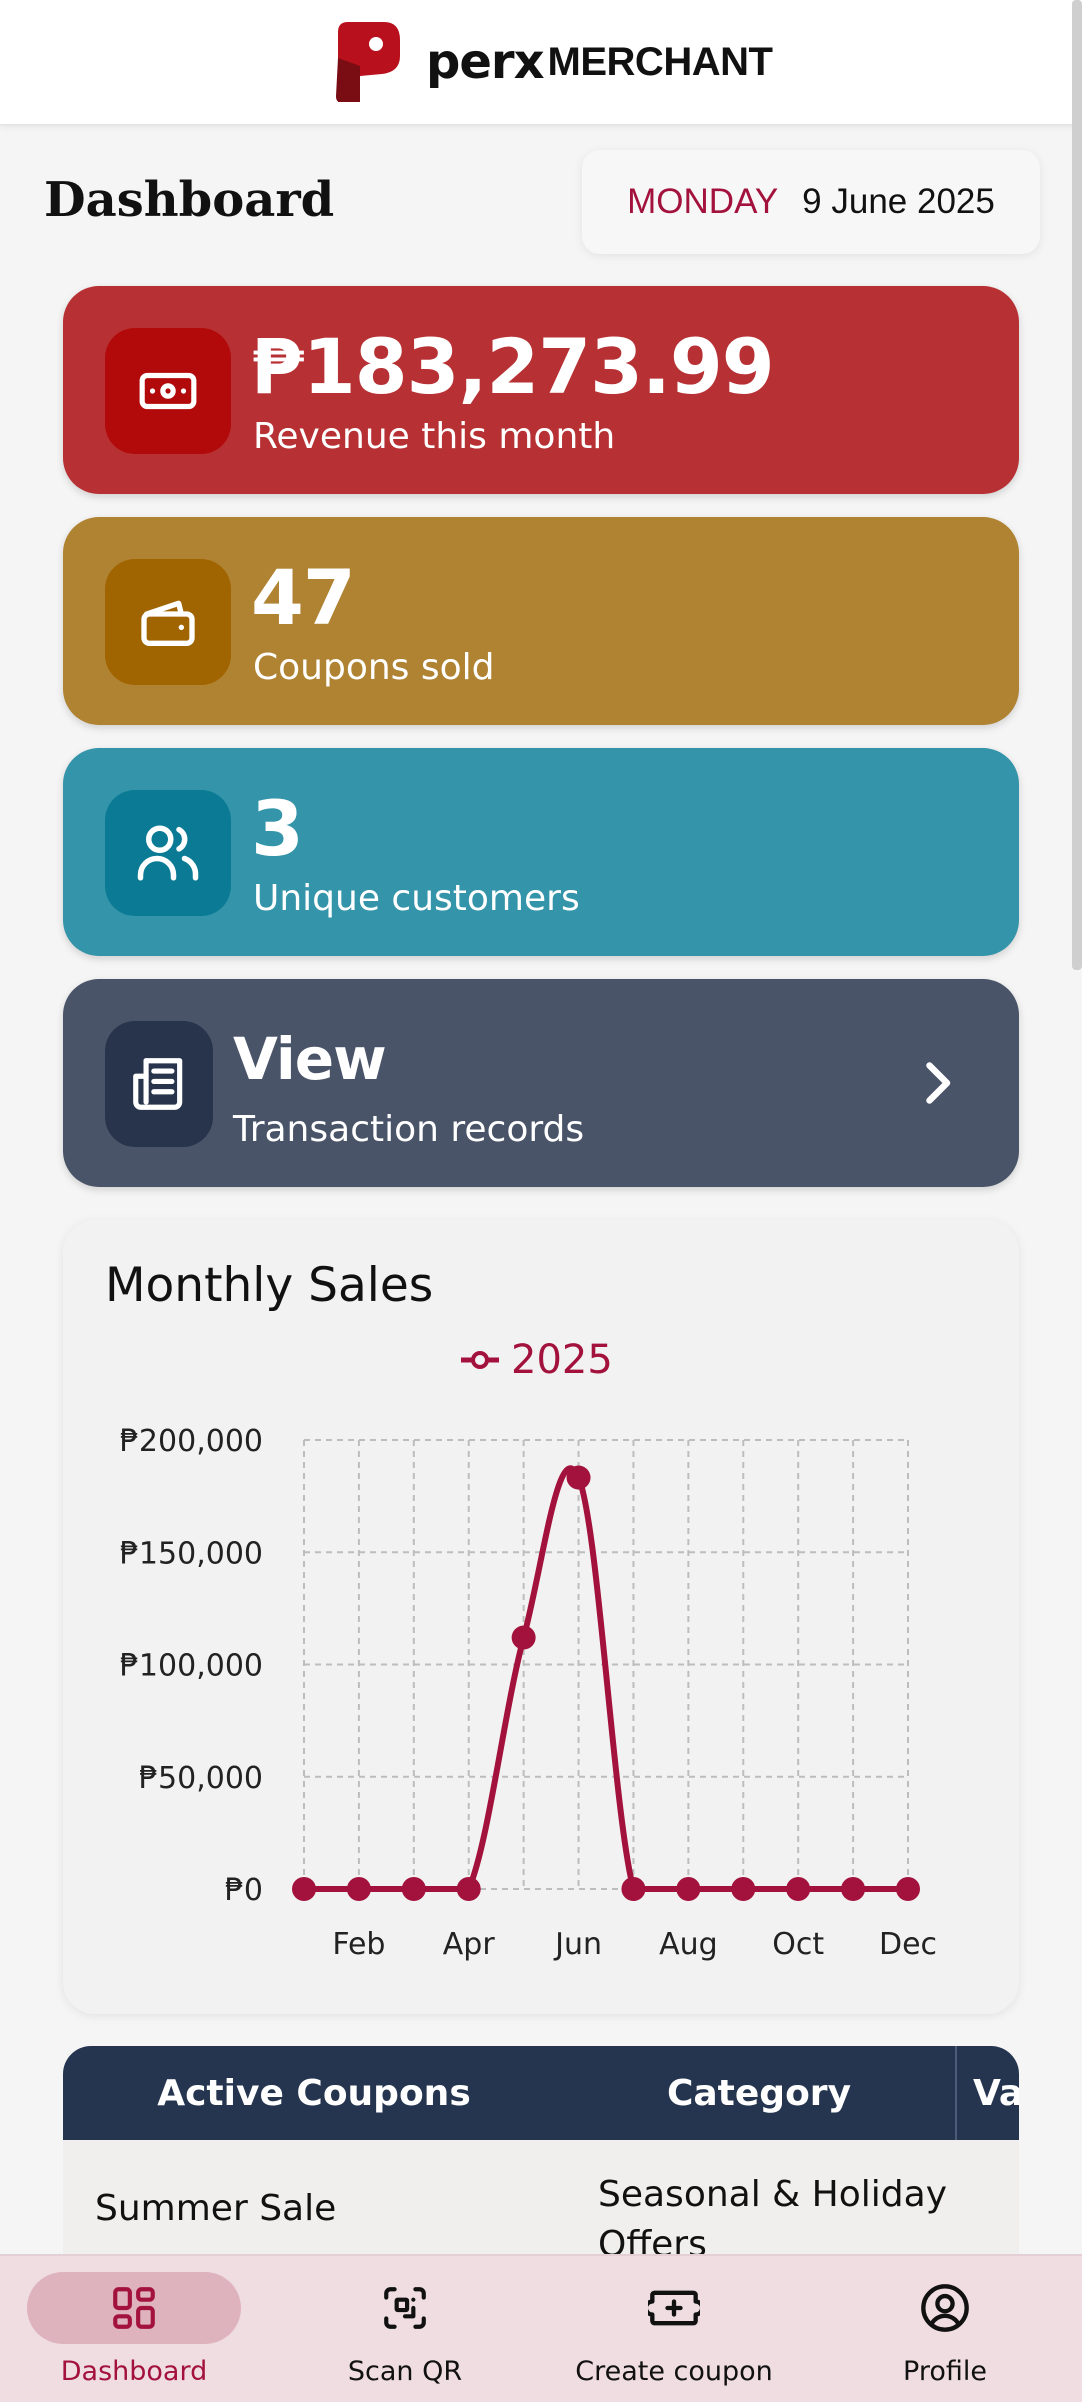  What do you see at coordinates (541, 2328) in the screenshot?
I see `bottom-navigation: Dashboard Scan QR Create coupon Profile` at bounding box center [541, 2328].